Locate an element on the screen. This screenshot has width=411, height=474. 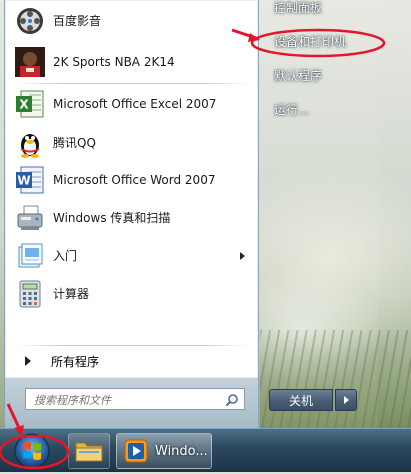
search-box is located at coordinates (135, 399).